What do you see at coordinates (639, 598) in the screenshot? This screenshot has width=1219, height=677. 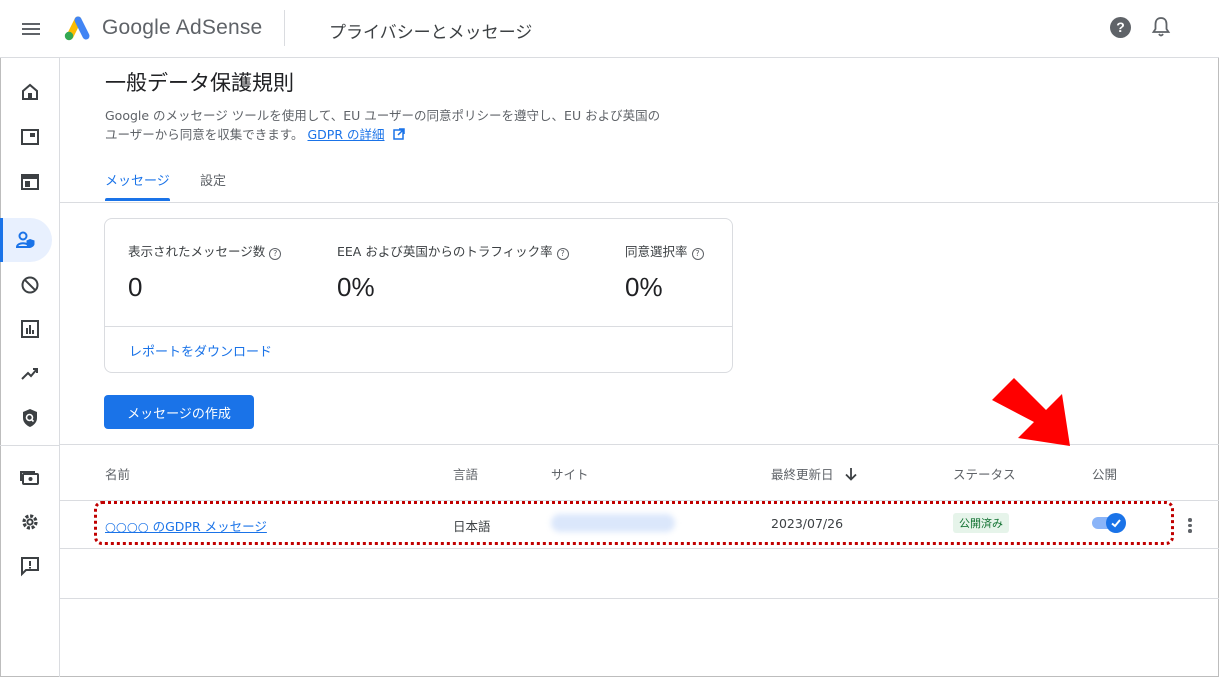 I see `table-bottom-divider` at bounding box center [639, 598].